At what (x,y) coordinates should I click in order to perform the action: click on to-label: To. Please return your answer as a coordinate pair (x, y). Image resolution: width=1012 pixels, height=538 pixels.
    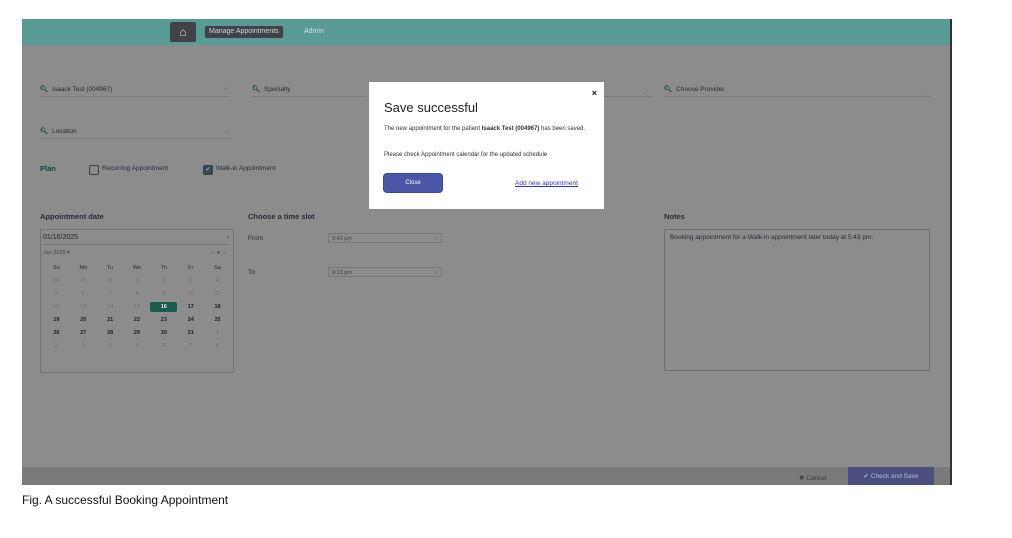
    Looking at the image, I should click on (251, 272).